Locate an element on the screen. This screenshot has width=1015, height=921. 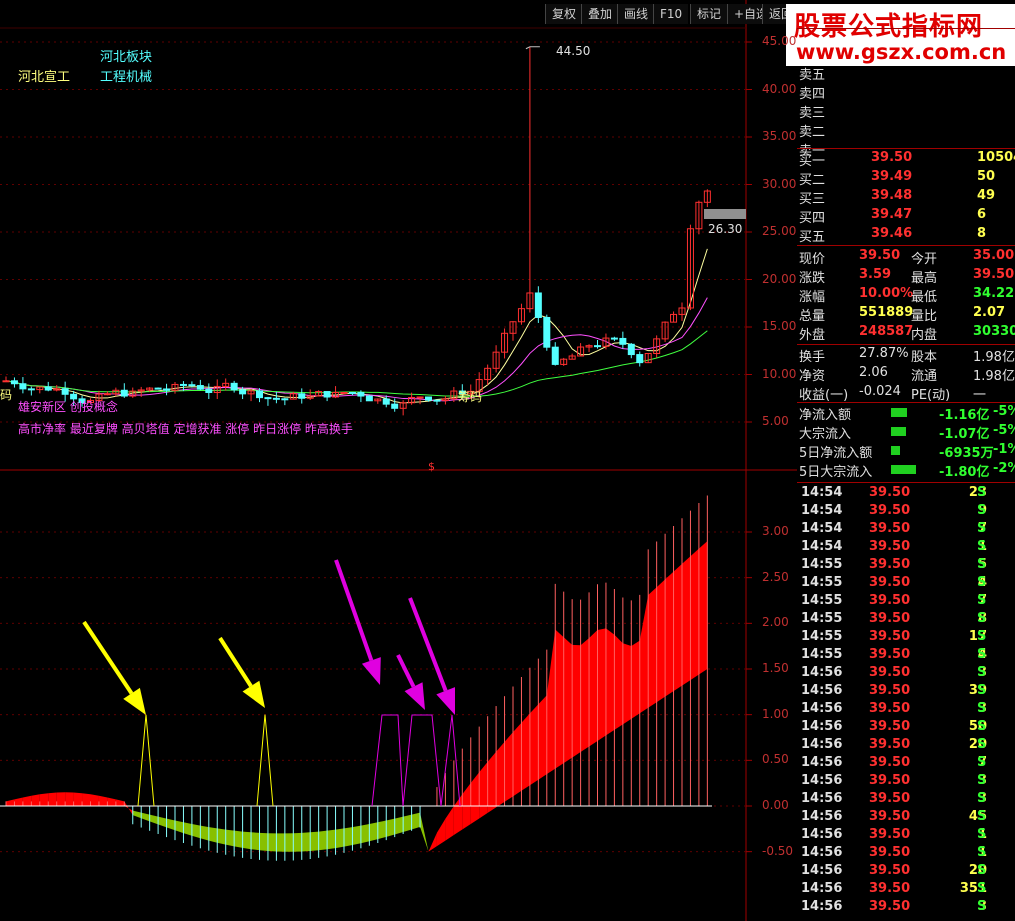
flow-percent: -5% is located at coordinates (1004, 430).